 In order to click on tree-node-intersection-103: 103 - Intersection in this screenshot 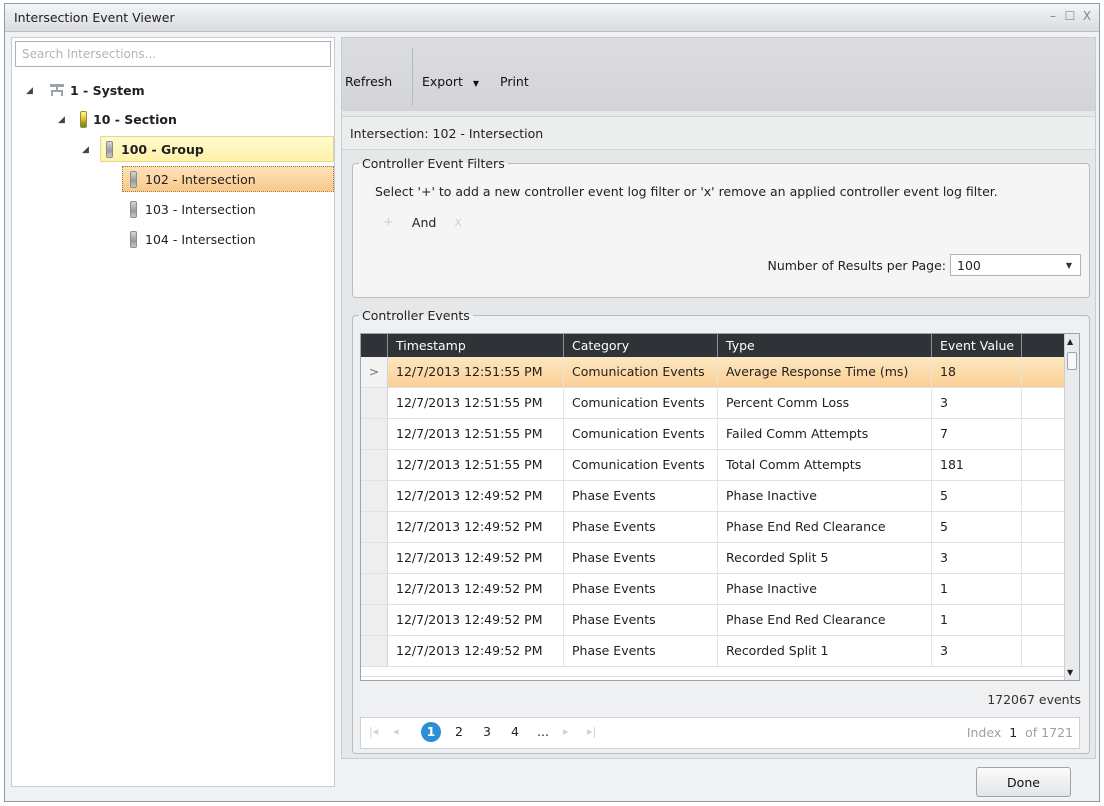, I will do `click(193, 209)`.